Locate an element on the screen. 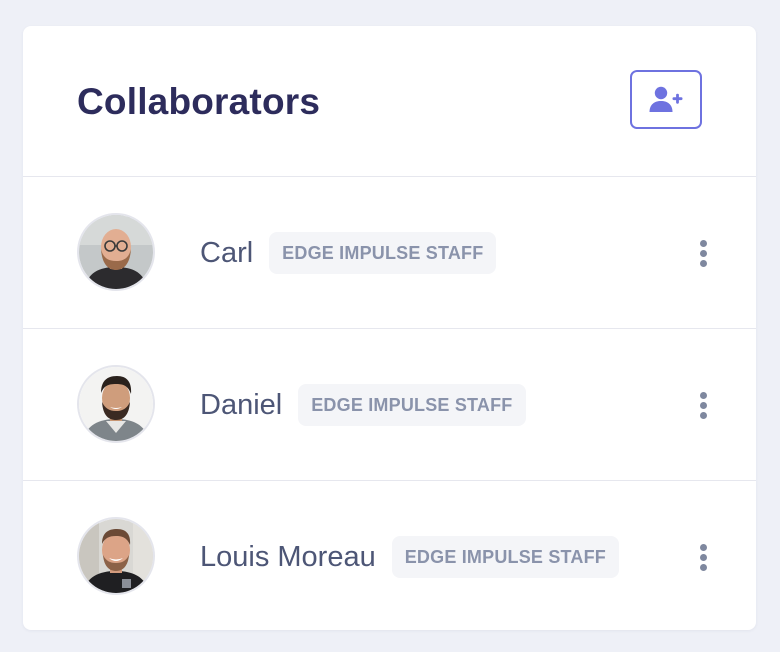 The image size is (780, 652). collaborator-name: Louis Moreau is located at coordinates (288, 557).